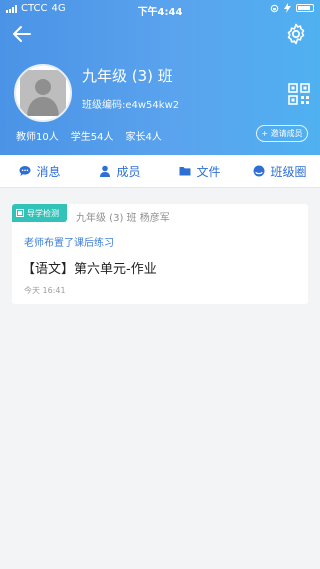  I want to click on card-title: 【语文】第六单元-作业, so click(89, 269).